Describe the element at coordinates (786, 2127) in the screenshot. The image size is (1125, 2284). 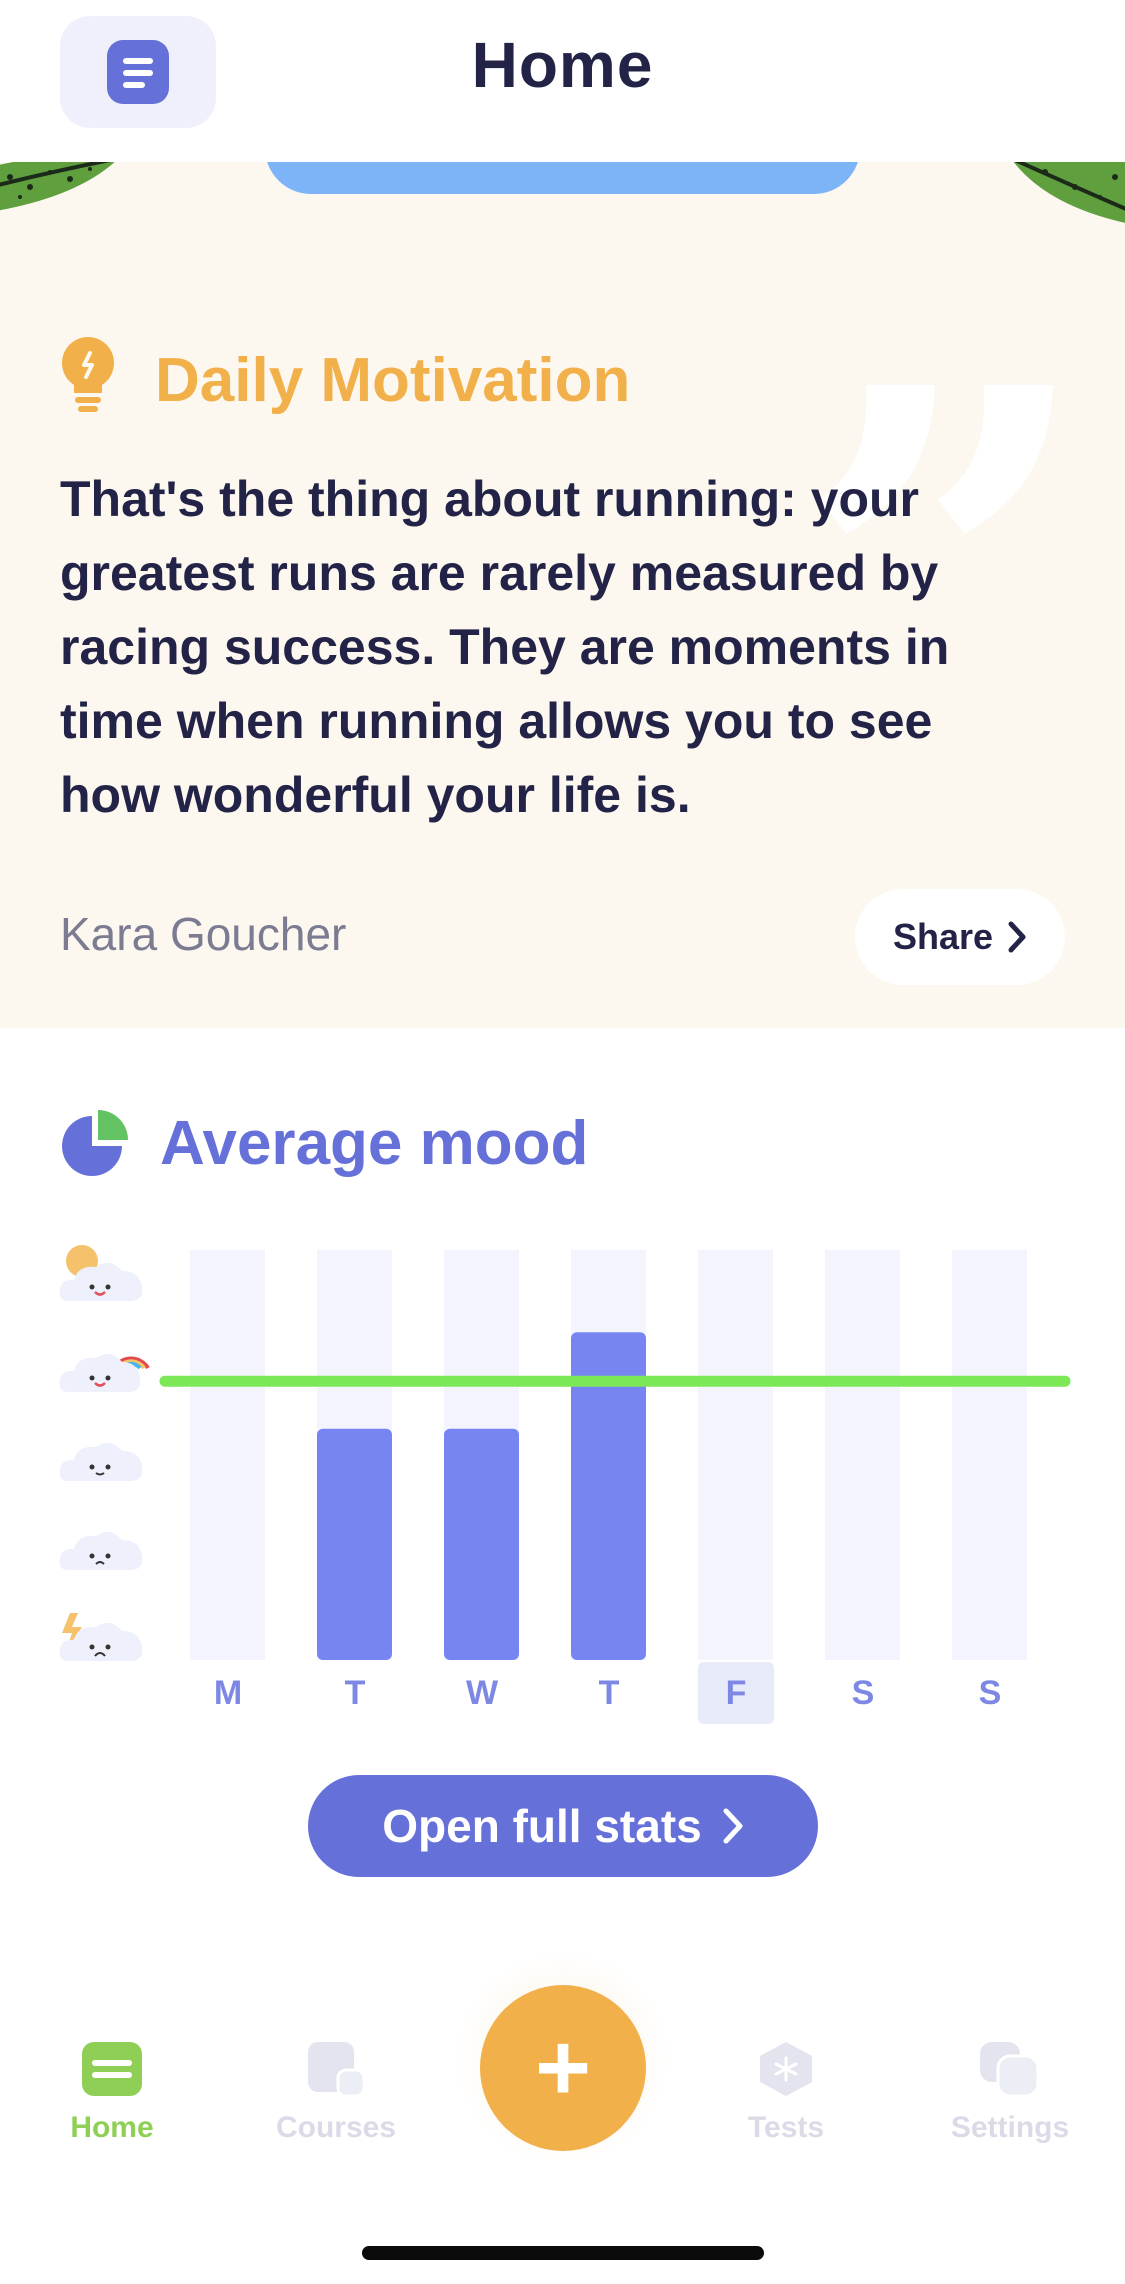
I see `tab-tests-label: Tests` at that location.